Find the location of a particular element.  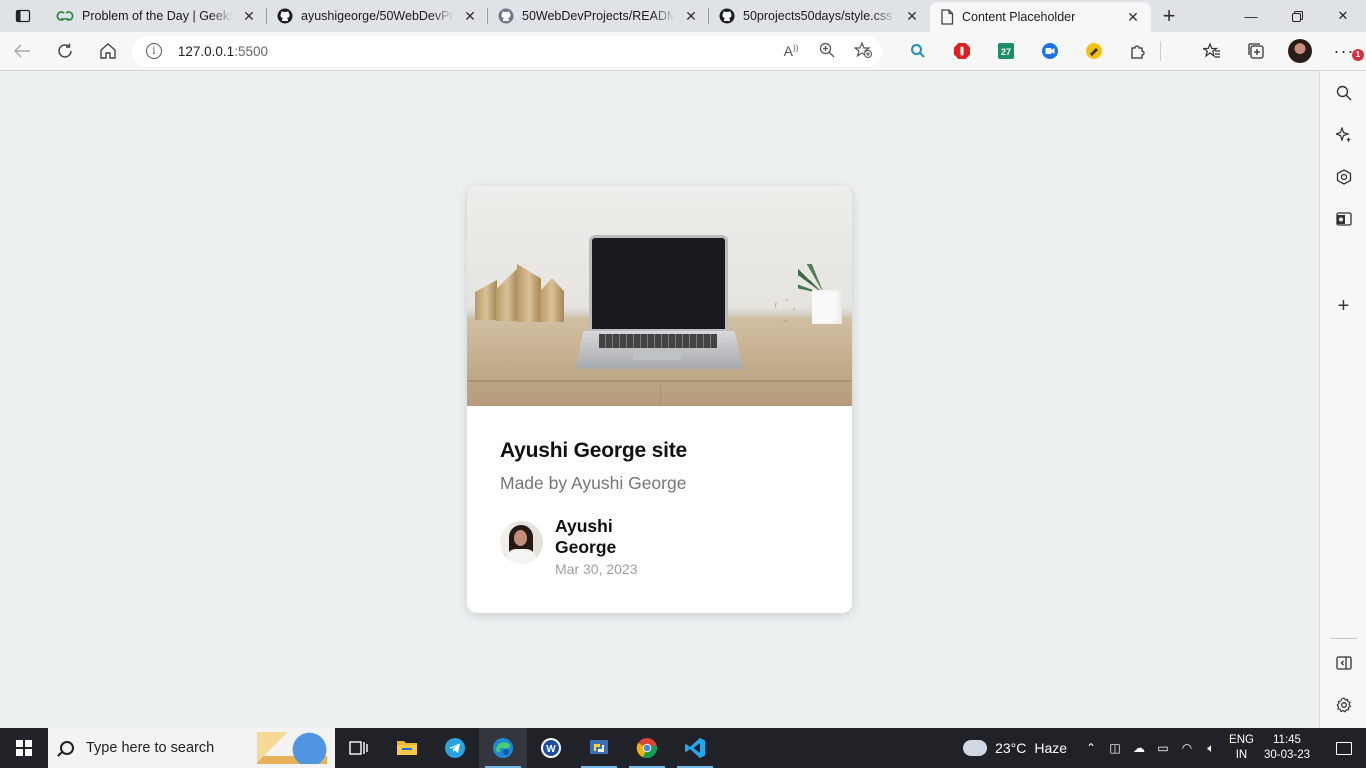

sidebar-add-button: + is located at coordinates (1343, 306).